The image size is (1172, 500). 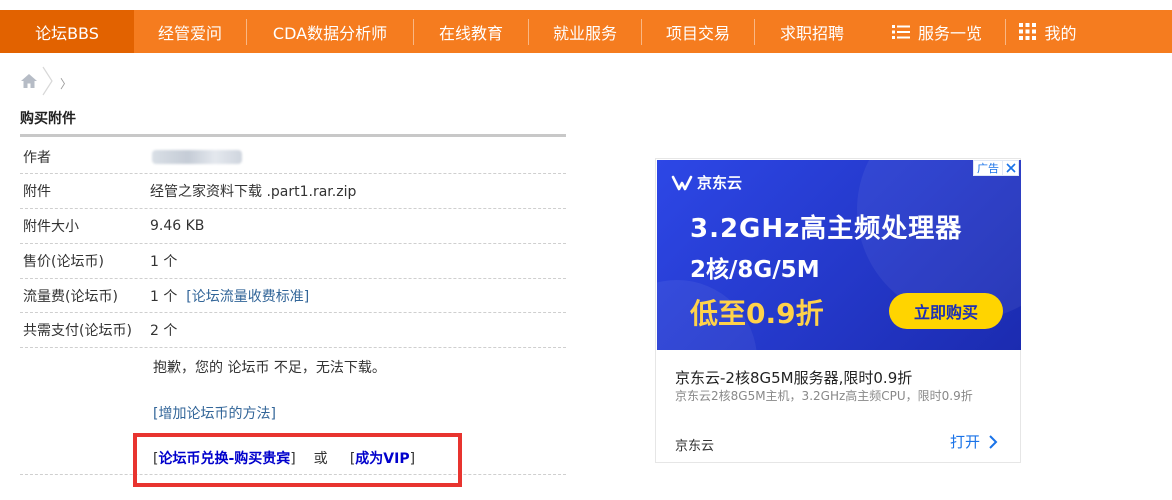 I want to click on breadcrumb-separator-icon, so click(x=47, y=83).